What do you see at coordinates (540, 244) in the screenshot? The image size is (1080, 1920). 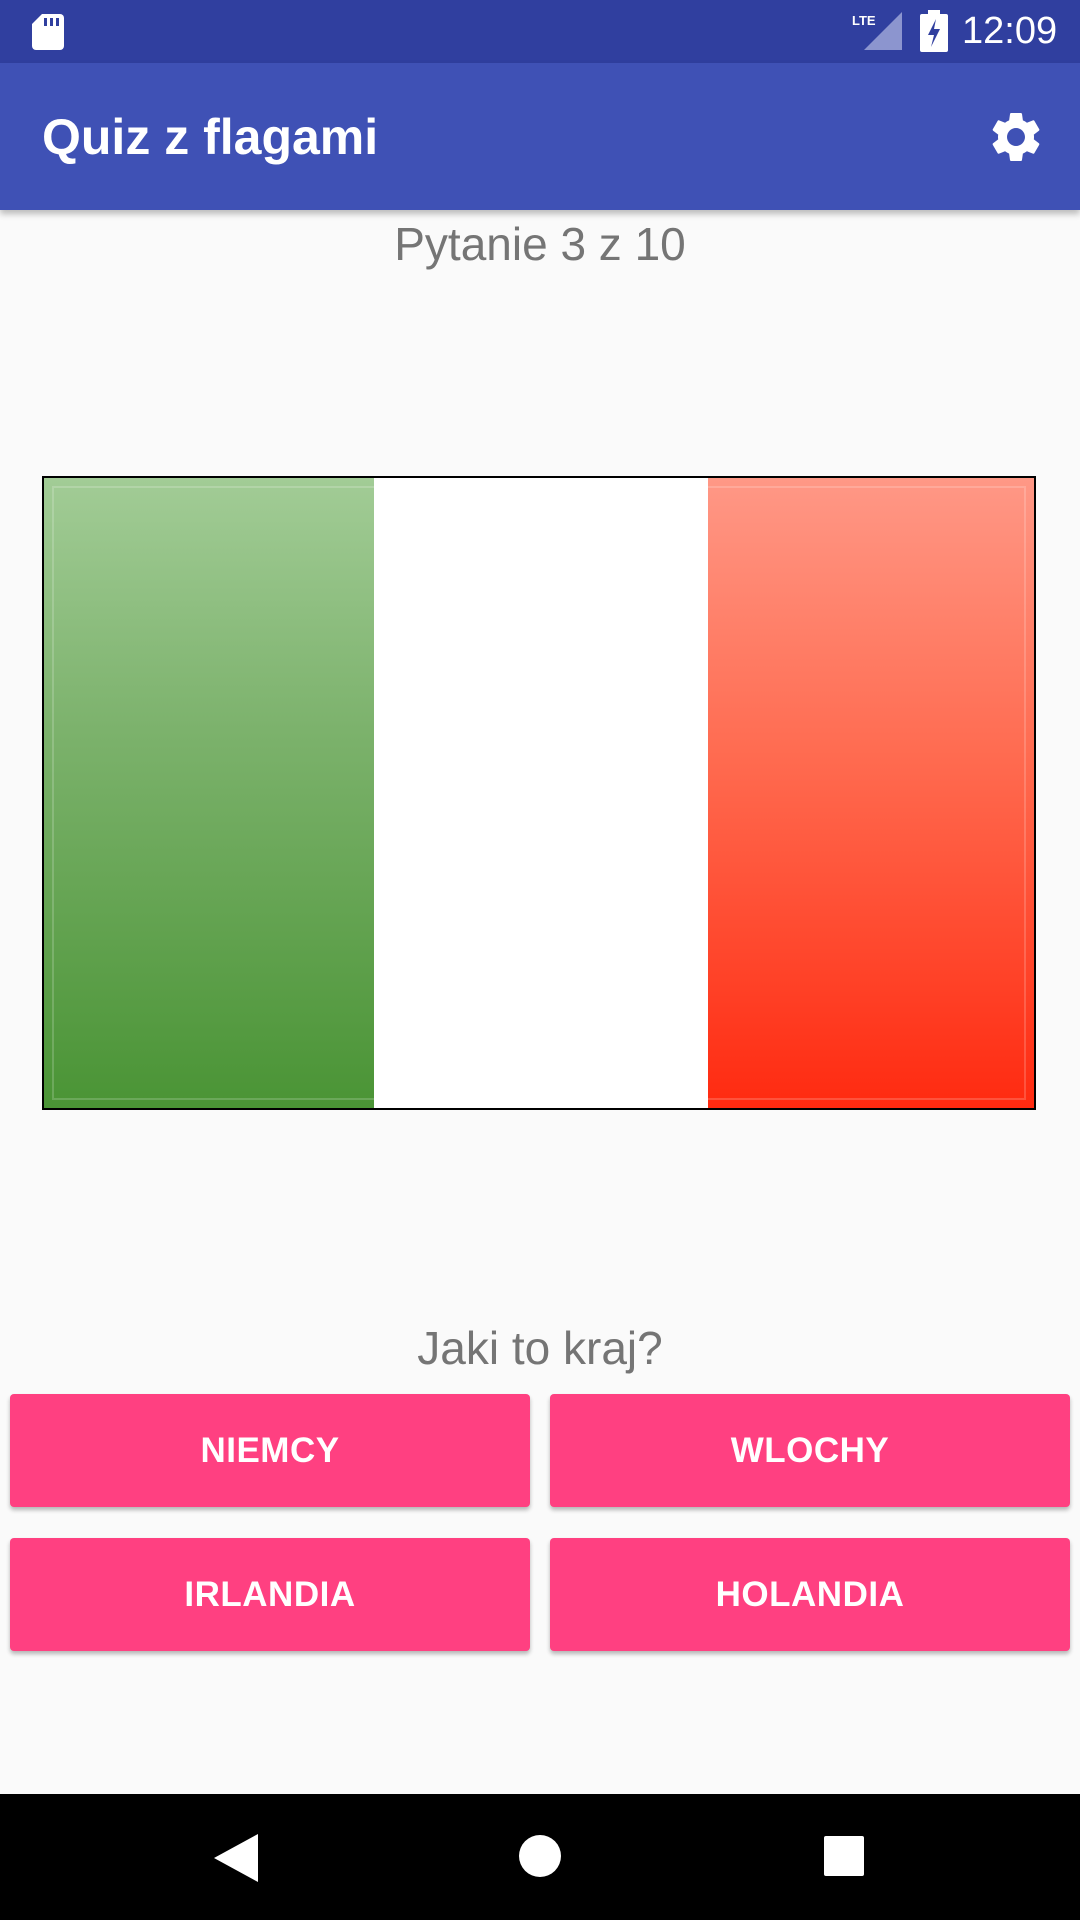 I see `question-counter: Pytanie 3 z 10` at bounding box center [540, 244].